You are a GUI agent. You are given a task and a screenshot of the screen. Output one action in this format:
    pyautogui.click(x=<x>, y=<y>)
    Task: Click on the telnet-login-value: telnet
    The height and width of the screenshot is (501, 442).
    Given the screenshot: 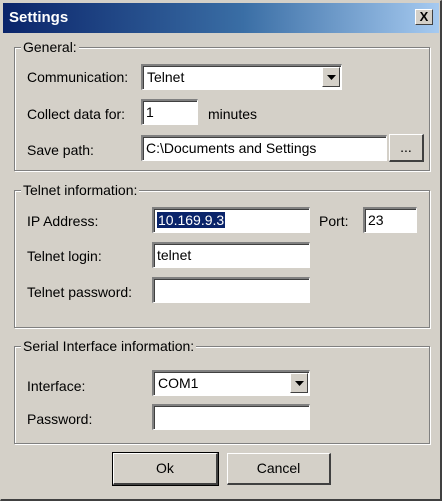 What is the action you would take?
    pyautogui.click(x=174, y=255)
    